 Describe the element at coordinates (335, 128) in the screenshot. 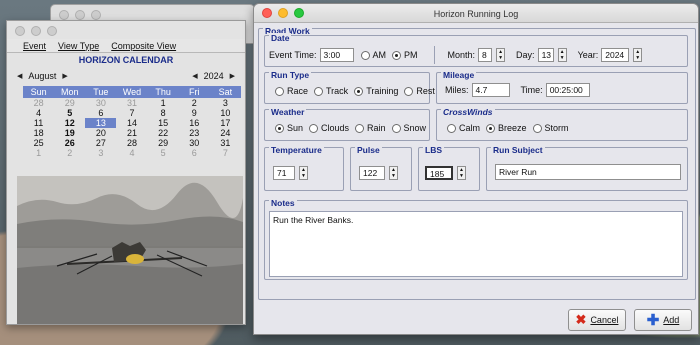

I see `clouds-label: Clouds` at that location.